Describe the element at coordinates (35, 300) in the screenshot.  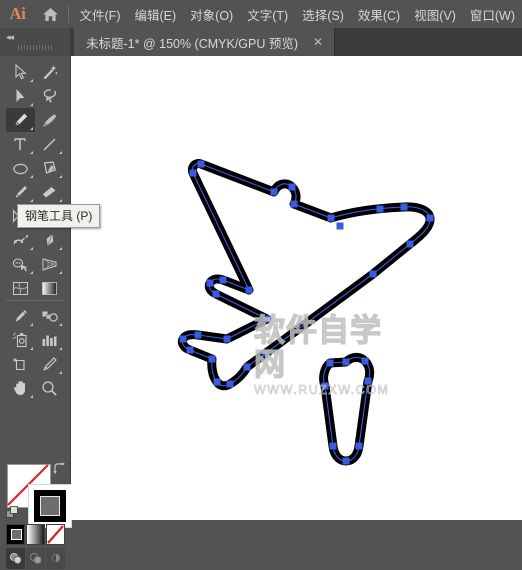
I see `tool-separator` at that location.